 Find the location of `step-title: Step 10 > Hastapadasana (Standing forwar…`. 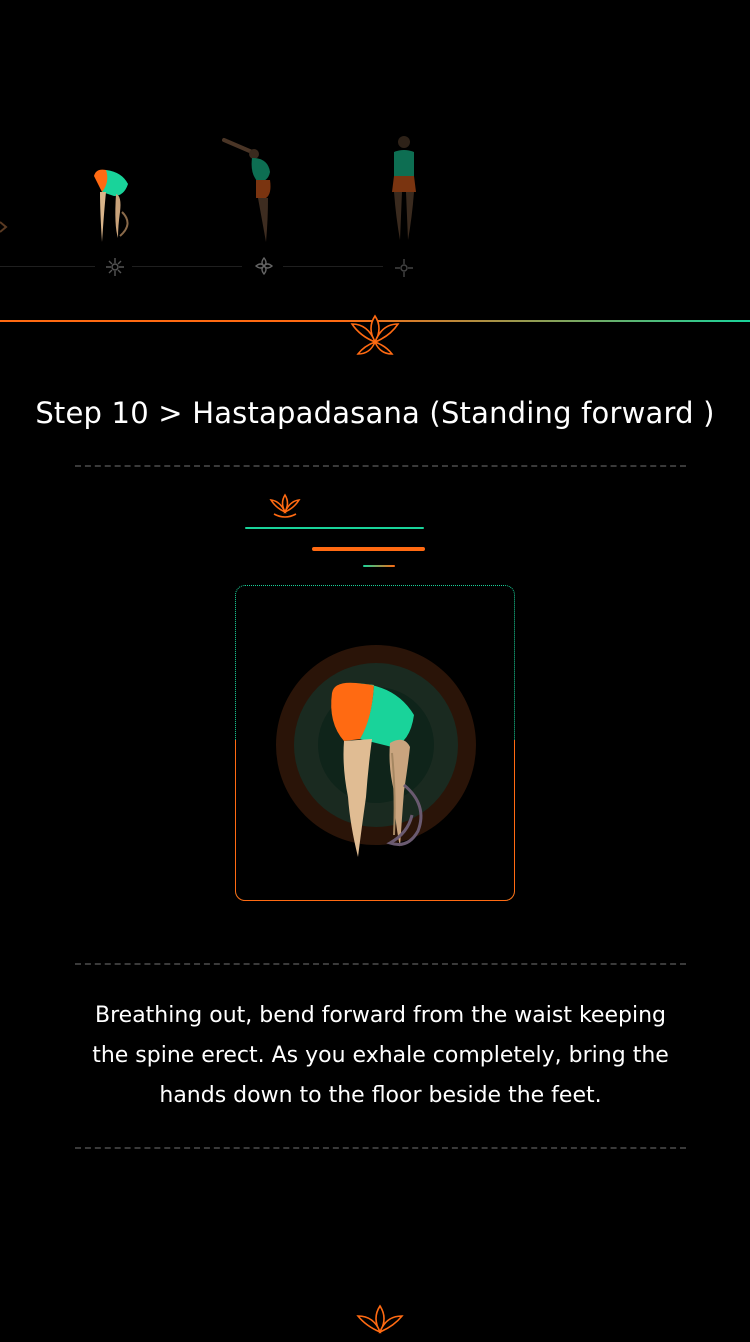

step-title: Step 10 > Hastapadasana (Standing forwar… is located at coordinates (375, 413).